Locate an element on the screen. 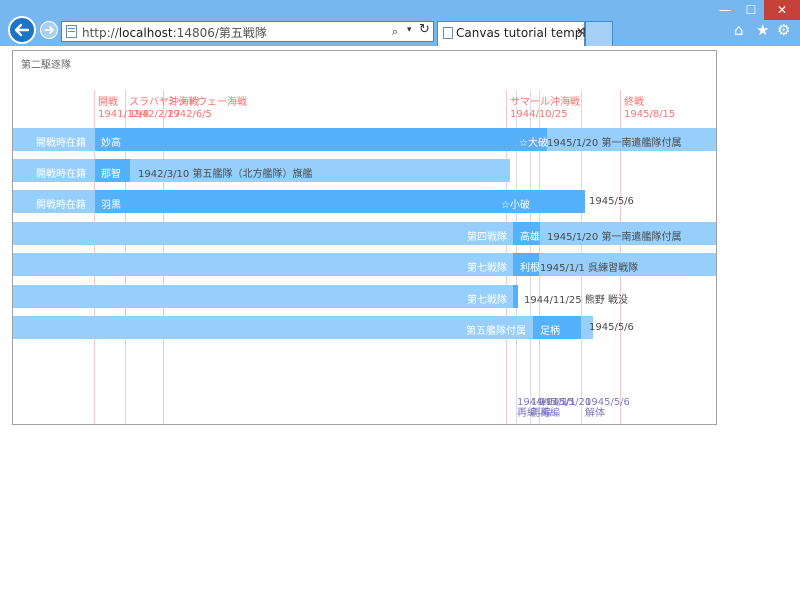 The height and width of the screenshot is (600, 800). new-tab-button is located at coordinates (599, 33).